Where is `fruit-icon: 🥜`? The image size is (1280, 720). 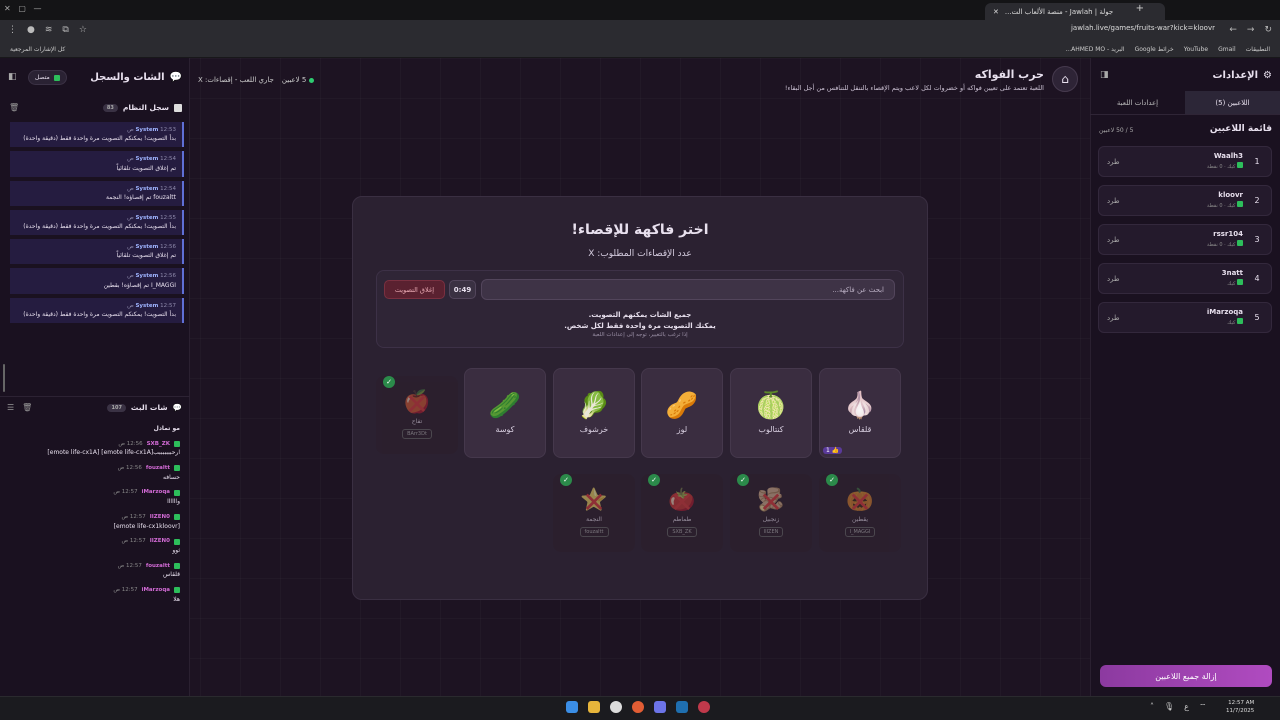 fruit-icon: 🥜 is located at coordinates (682, 405).